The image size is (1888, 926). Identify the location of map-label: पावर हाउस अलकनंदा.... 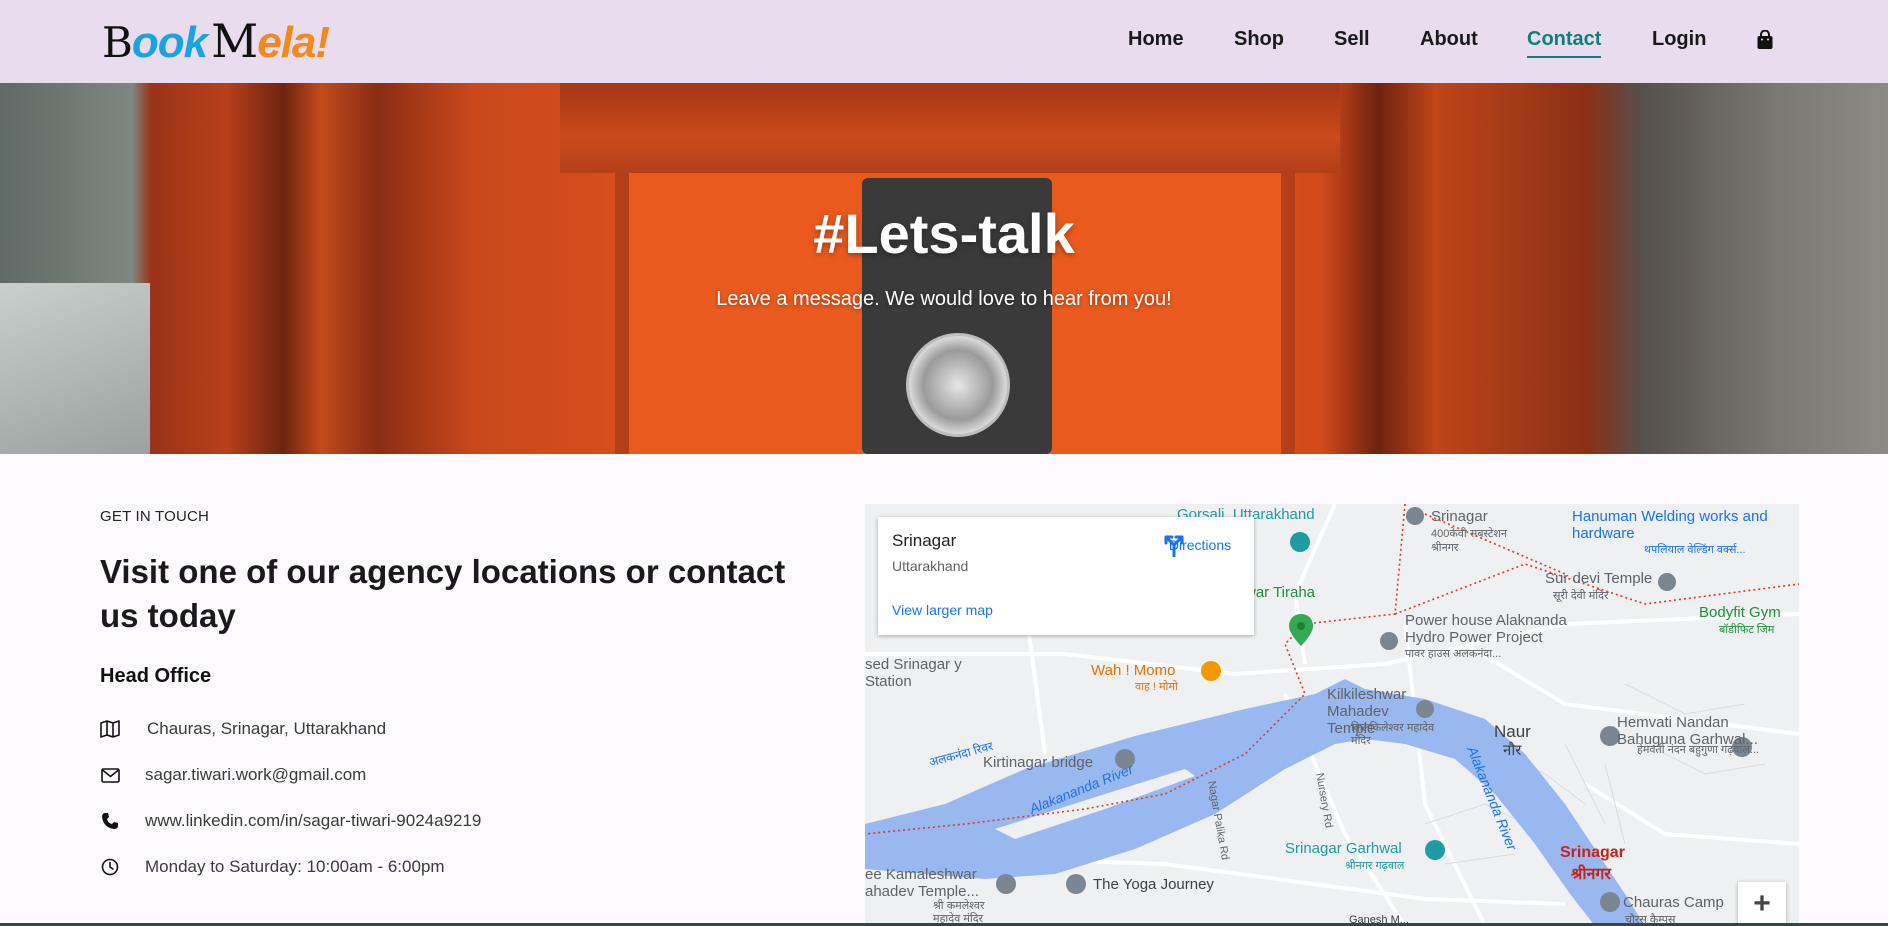
(1453, 654).